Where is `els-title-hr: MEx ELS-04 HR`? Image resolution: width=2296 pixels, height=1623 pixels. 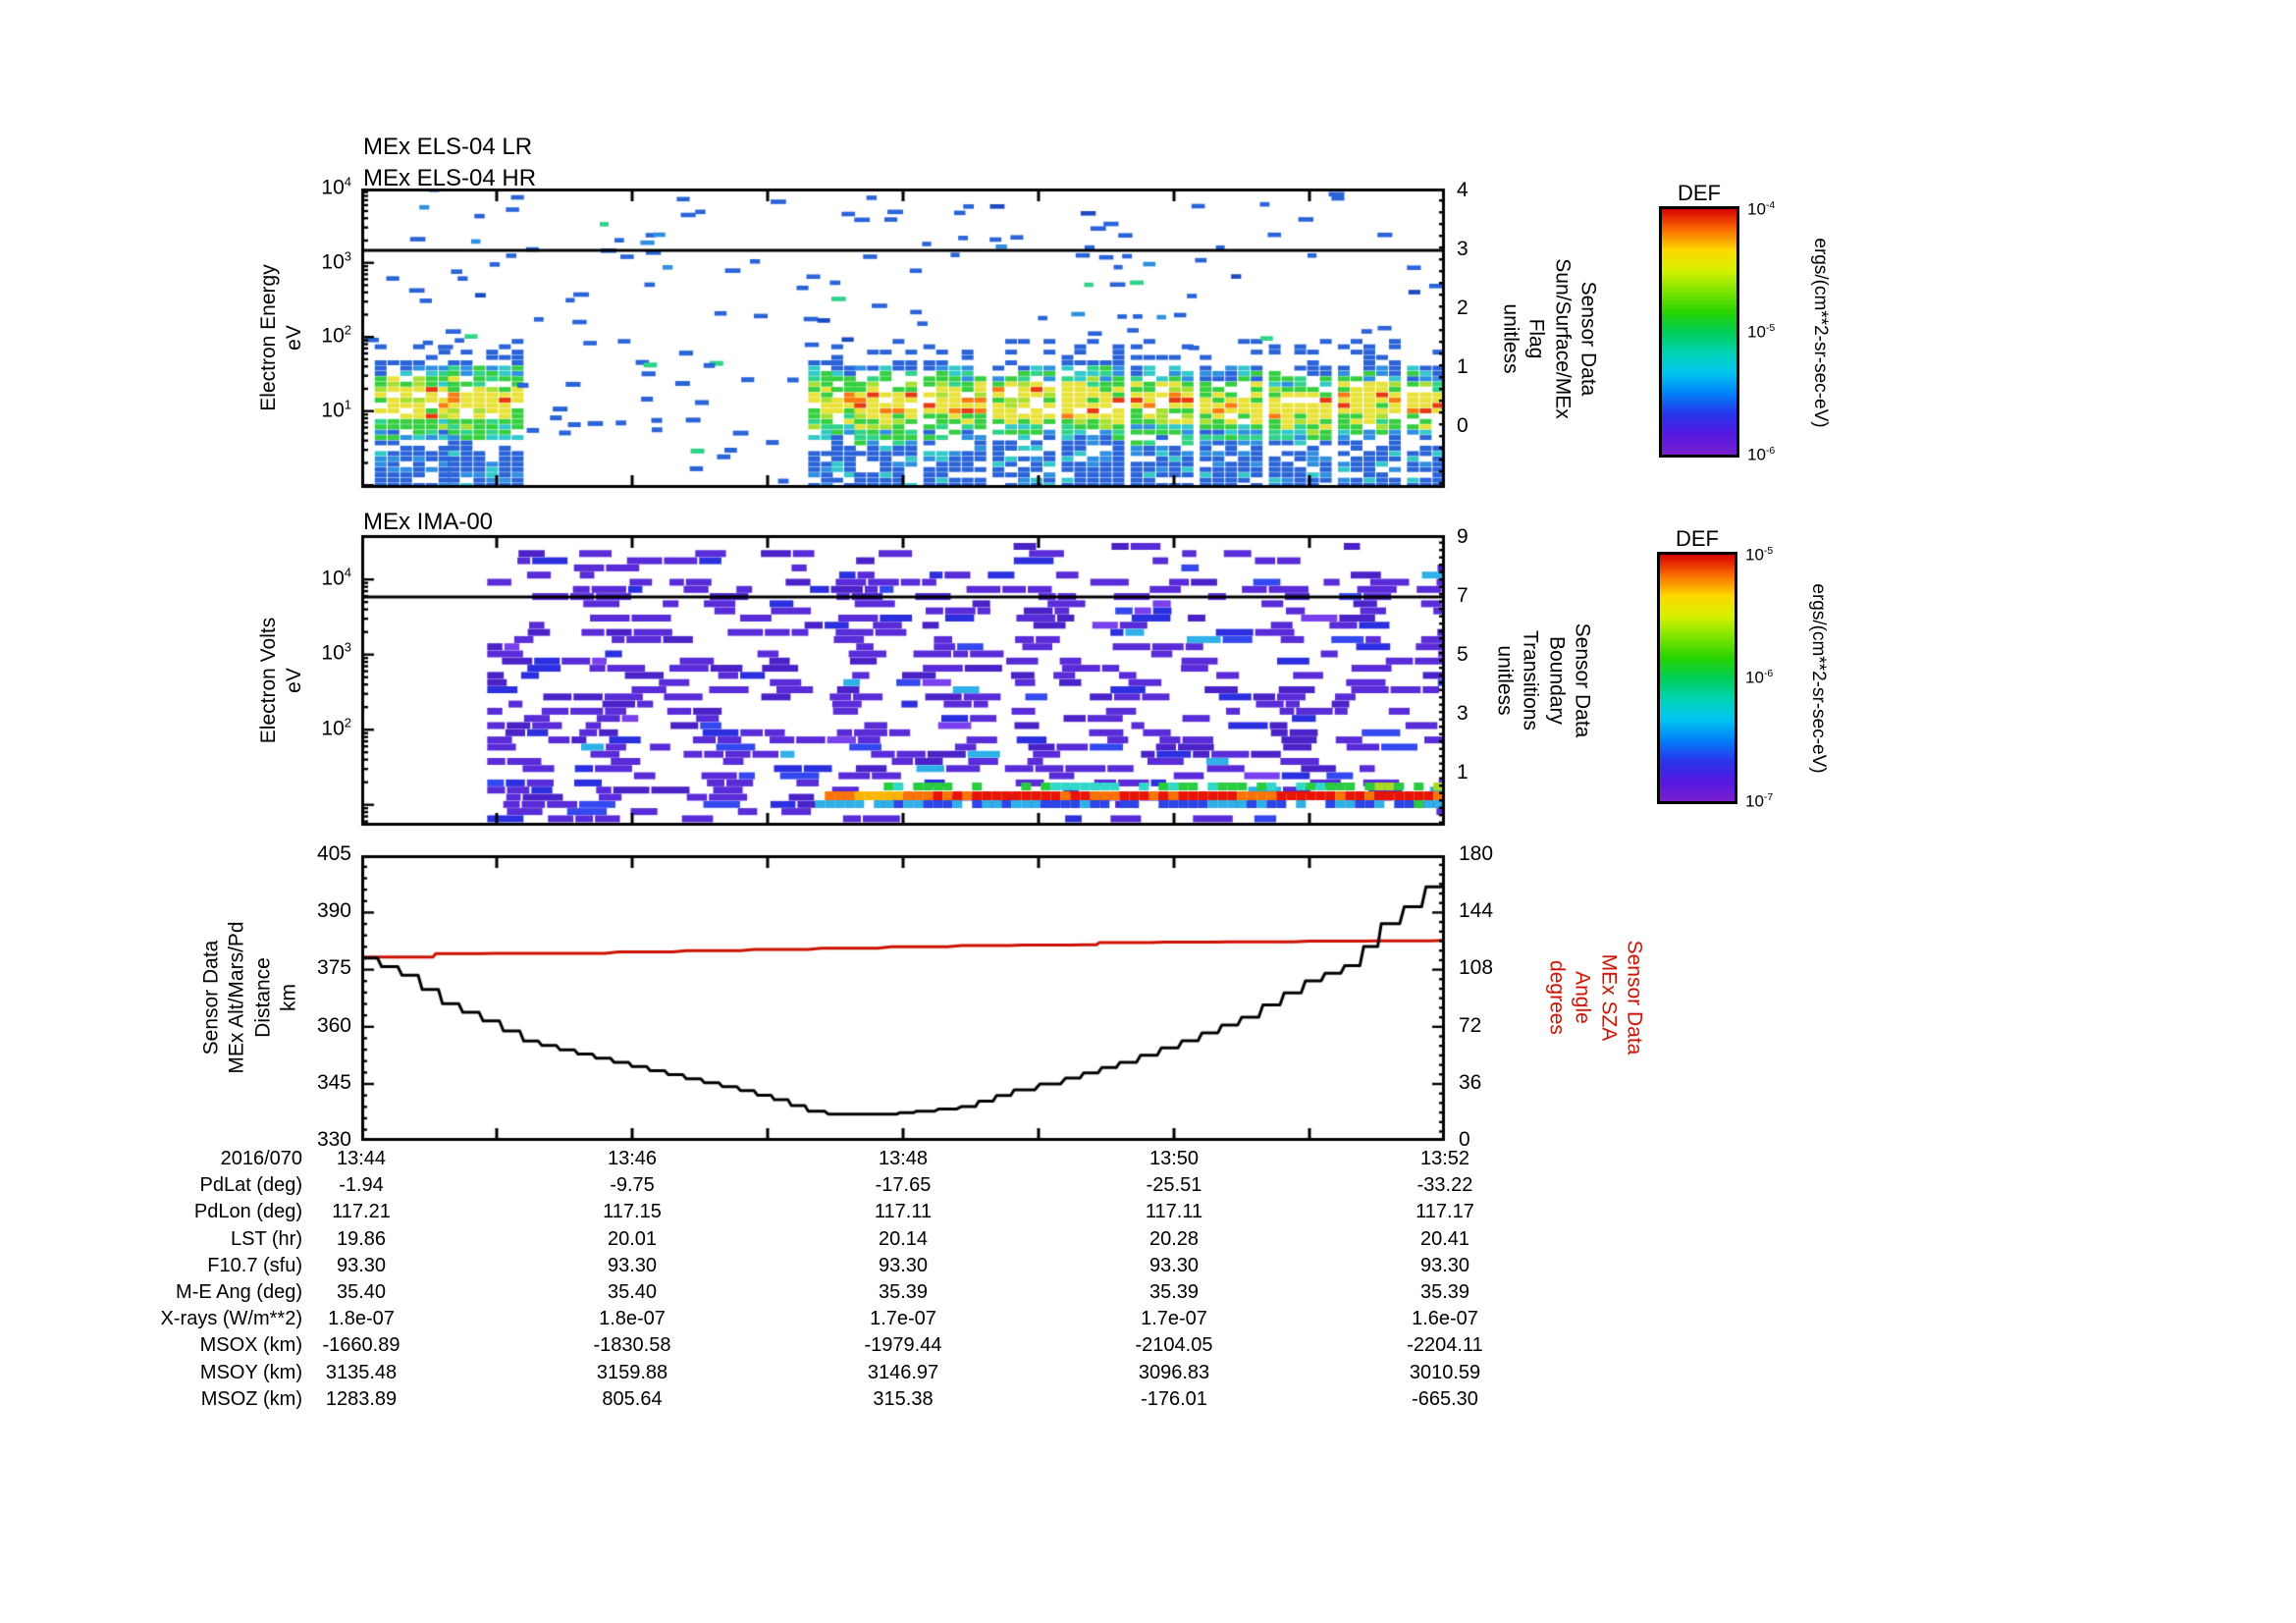 els-title-hr: MEx ELS-04 HR is located at coordinates (450, 178).